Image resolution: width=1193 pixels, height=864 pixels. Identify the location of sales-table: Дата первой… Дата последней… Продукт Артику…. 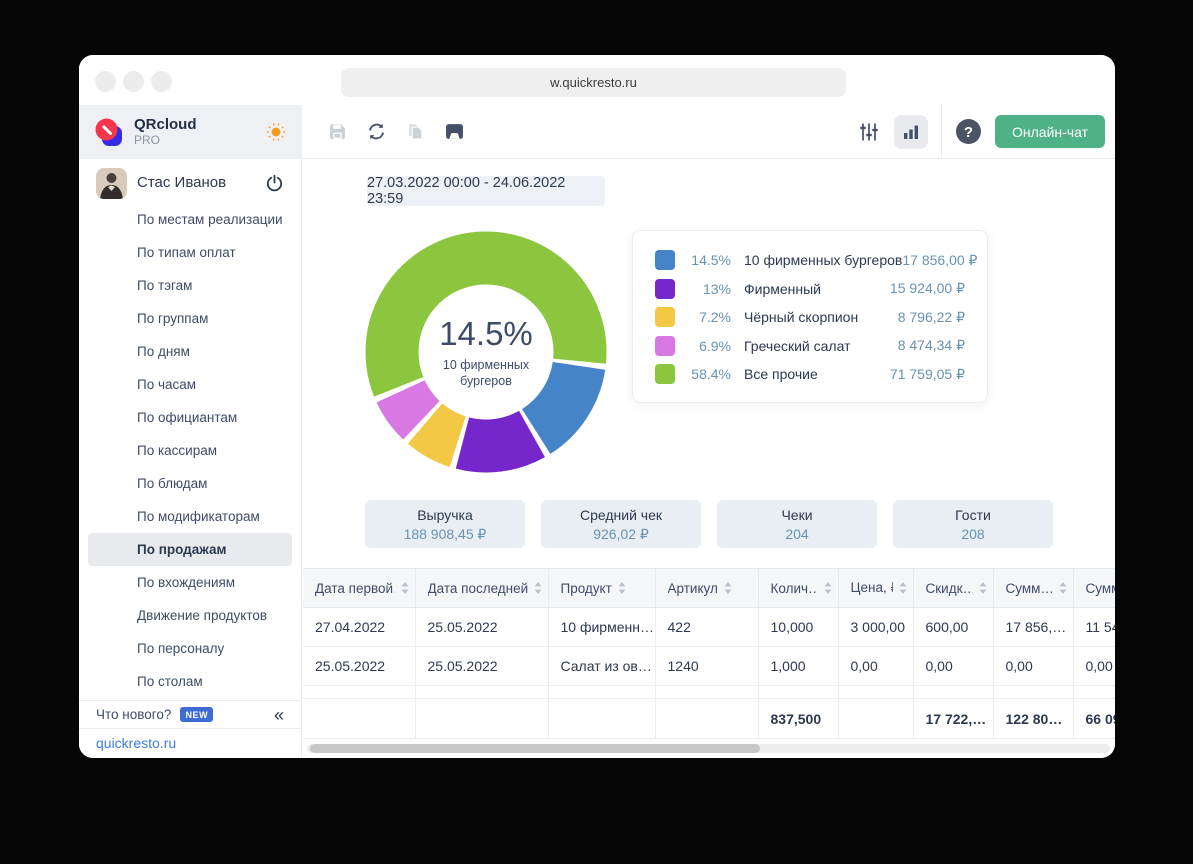
(709, 653).